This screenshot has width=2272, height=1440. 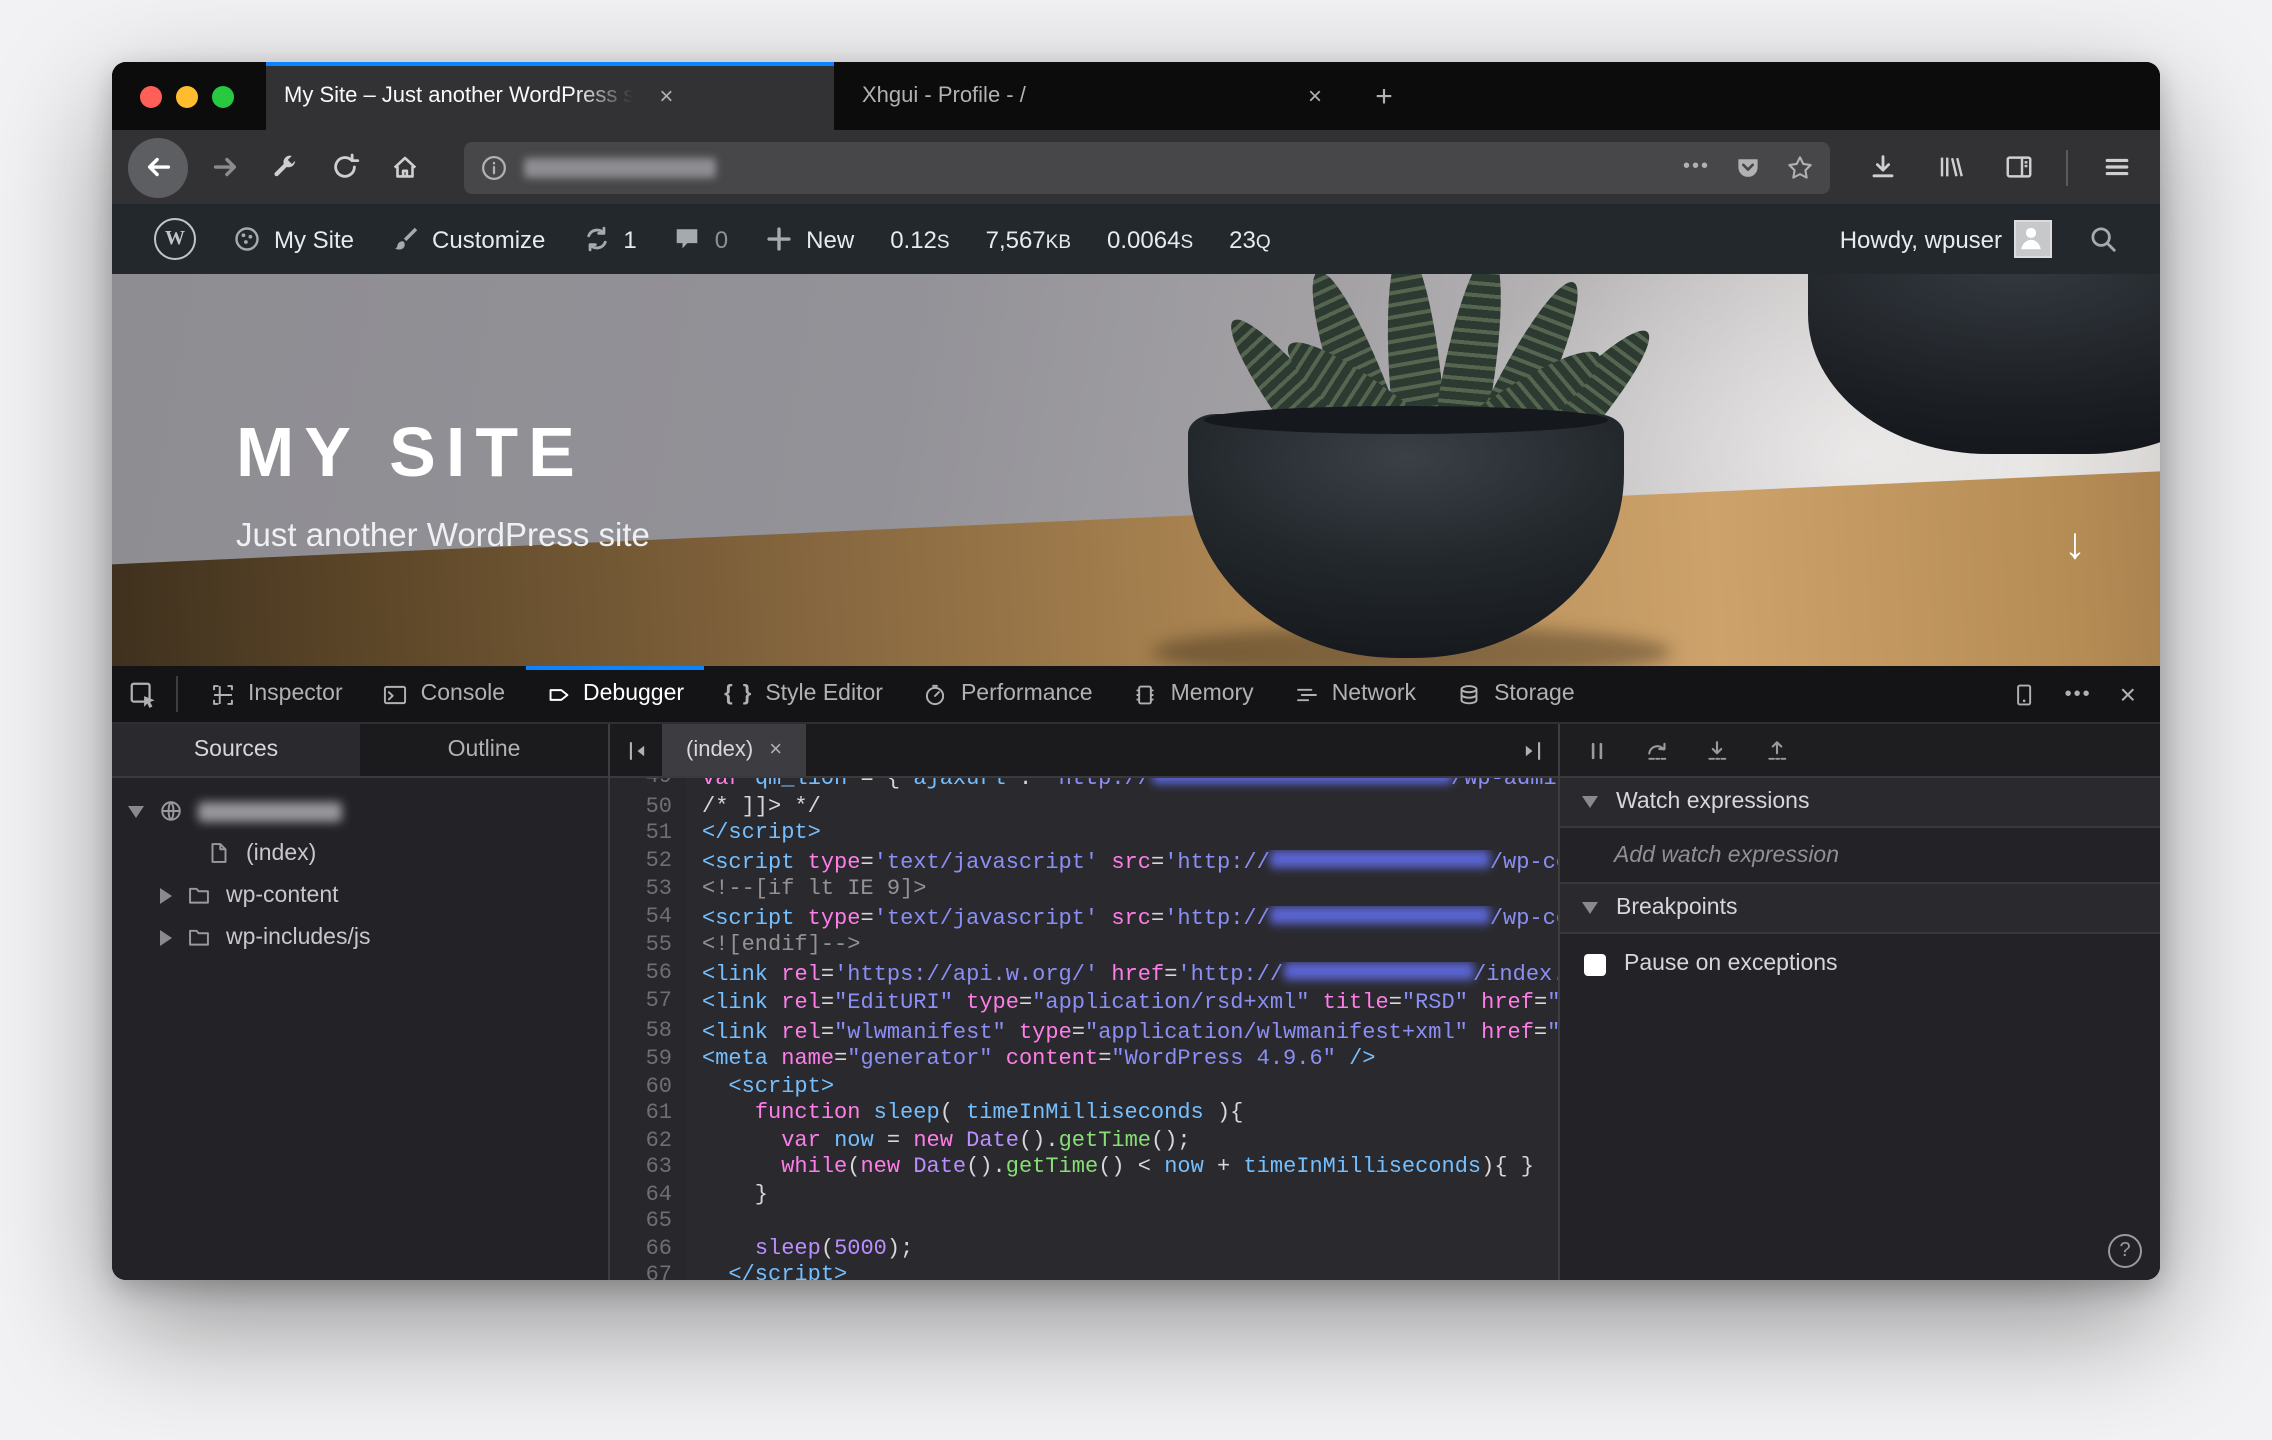 I want to click on expand-panes-button, so click(x=1532, y=750).